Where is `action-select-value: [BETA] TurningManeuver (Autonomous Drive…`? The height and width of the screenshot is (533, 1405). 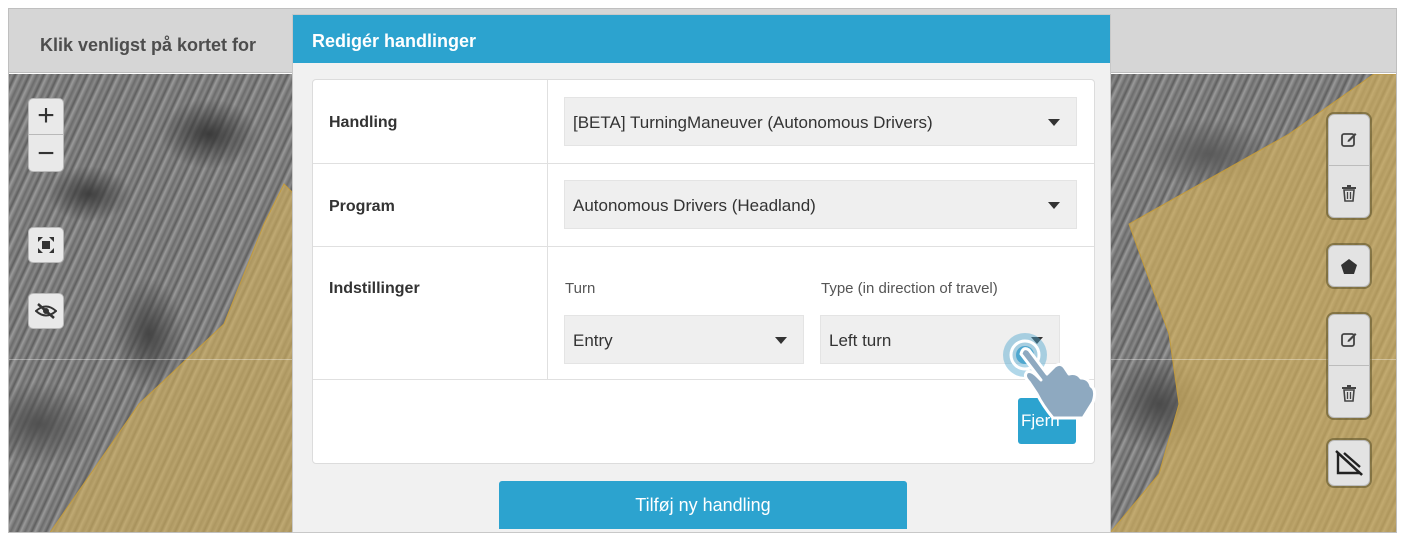
action-select-value: [BETA] TurningManeuver (Autonomous Drive… is located at coordinates (753, 122).